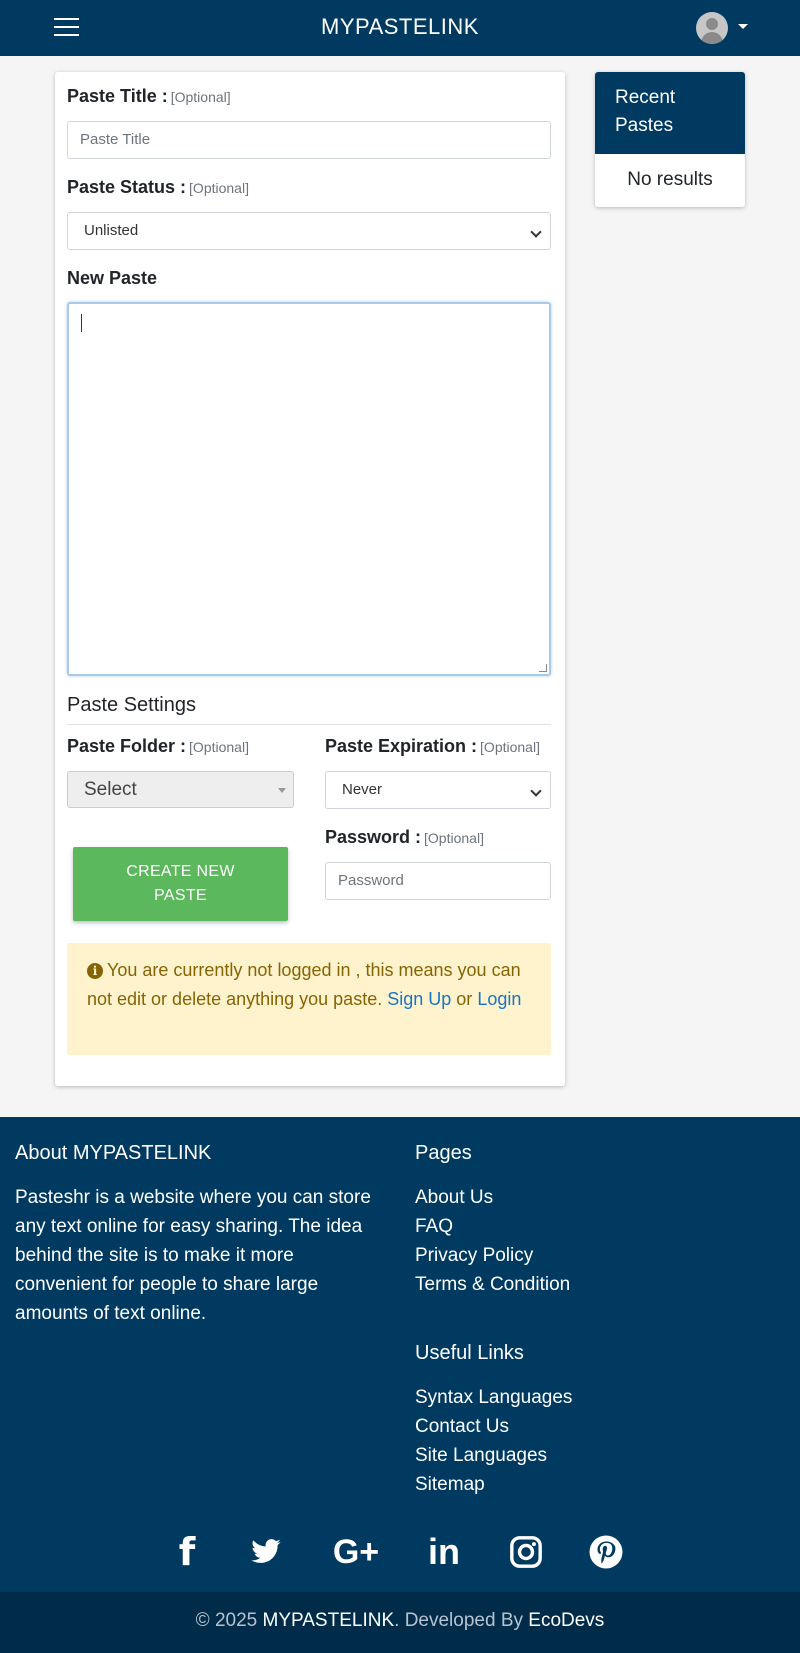 The image size is (800, 1653). What do you see at coordinates (493, 1397) in the screenshot?
I see `footer-link-syntax: Syntax Languages` at bounding box center [493, 1397].